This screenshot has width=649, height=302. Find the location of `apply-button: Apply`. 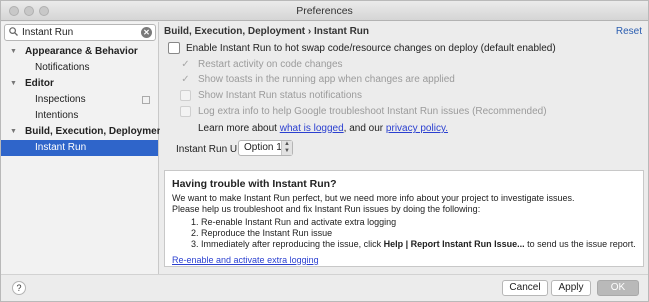

apply-button: Apply is located at coordinates (571, 288).